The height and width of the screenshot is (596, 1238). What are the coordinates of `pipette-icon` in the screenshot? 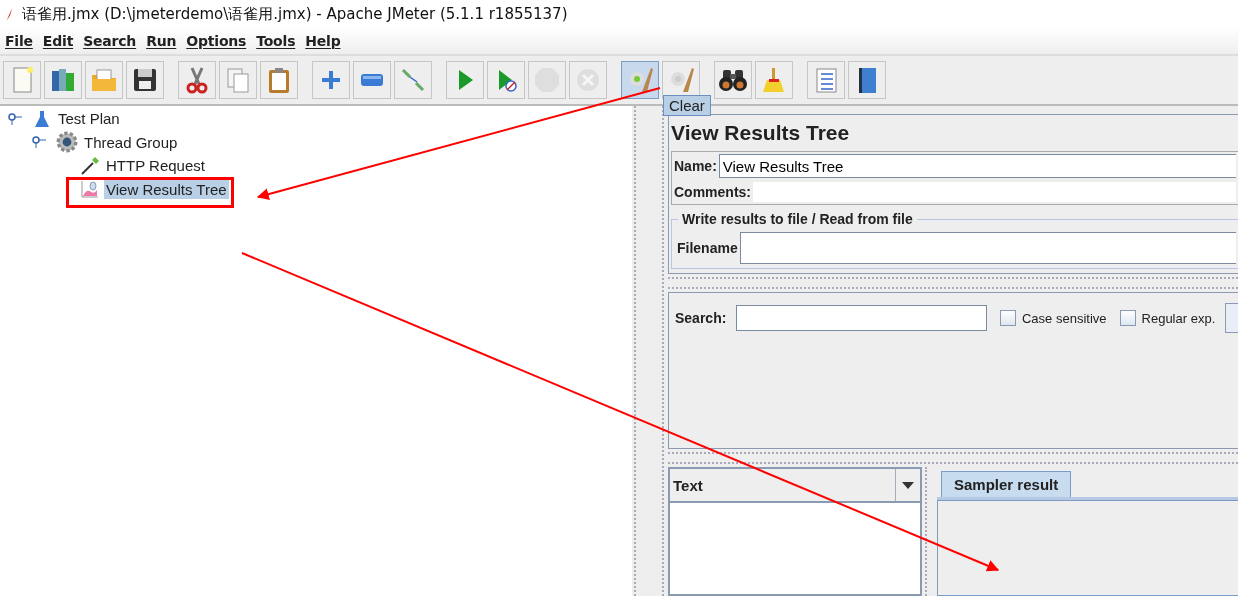 It's located at (90, 165).